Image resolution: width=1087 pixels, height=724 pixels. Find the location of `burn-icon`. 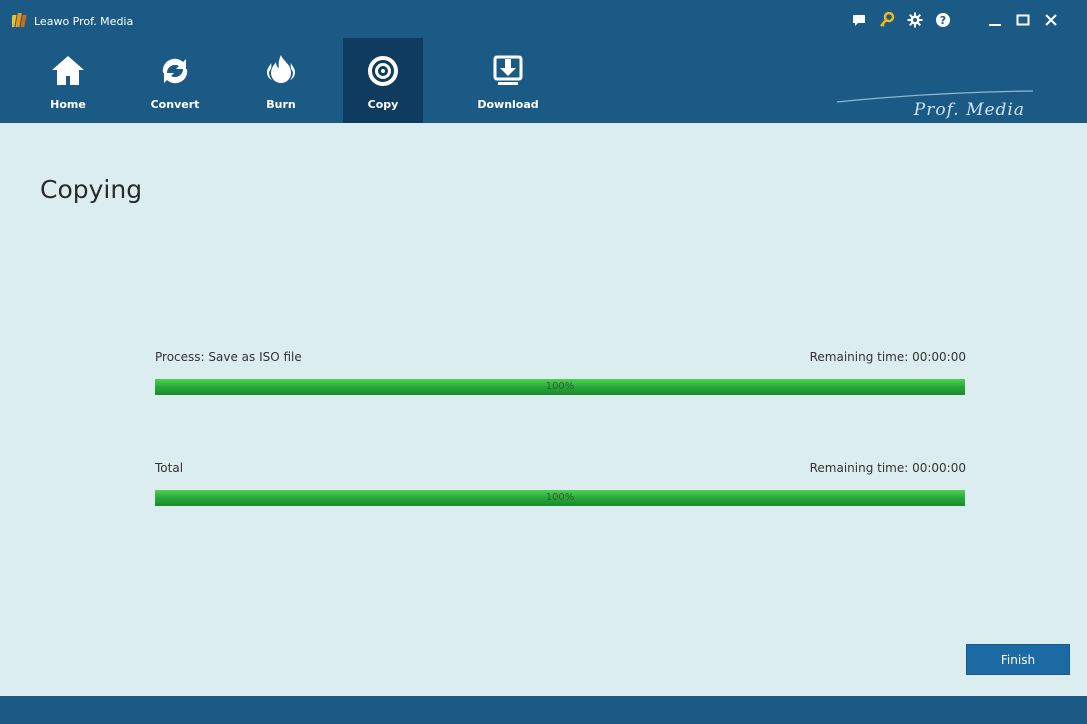

burn-icon is located at coordinates (281, 69).